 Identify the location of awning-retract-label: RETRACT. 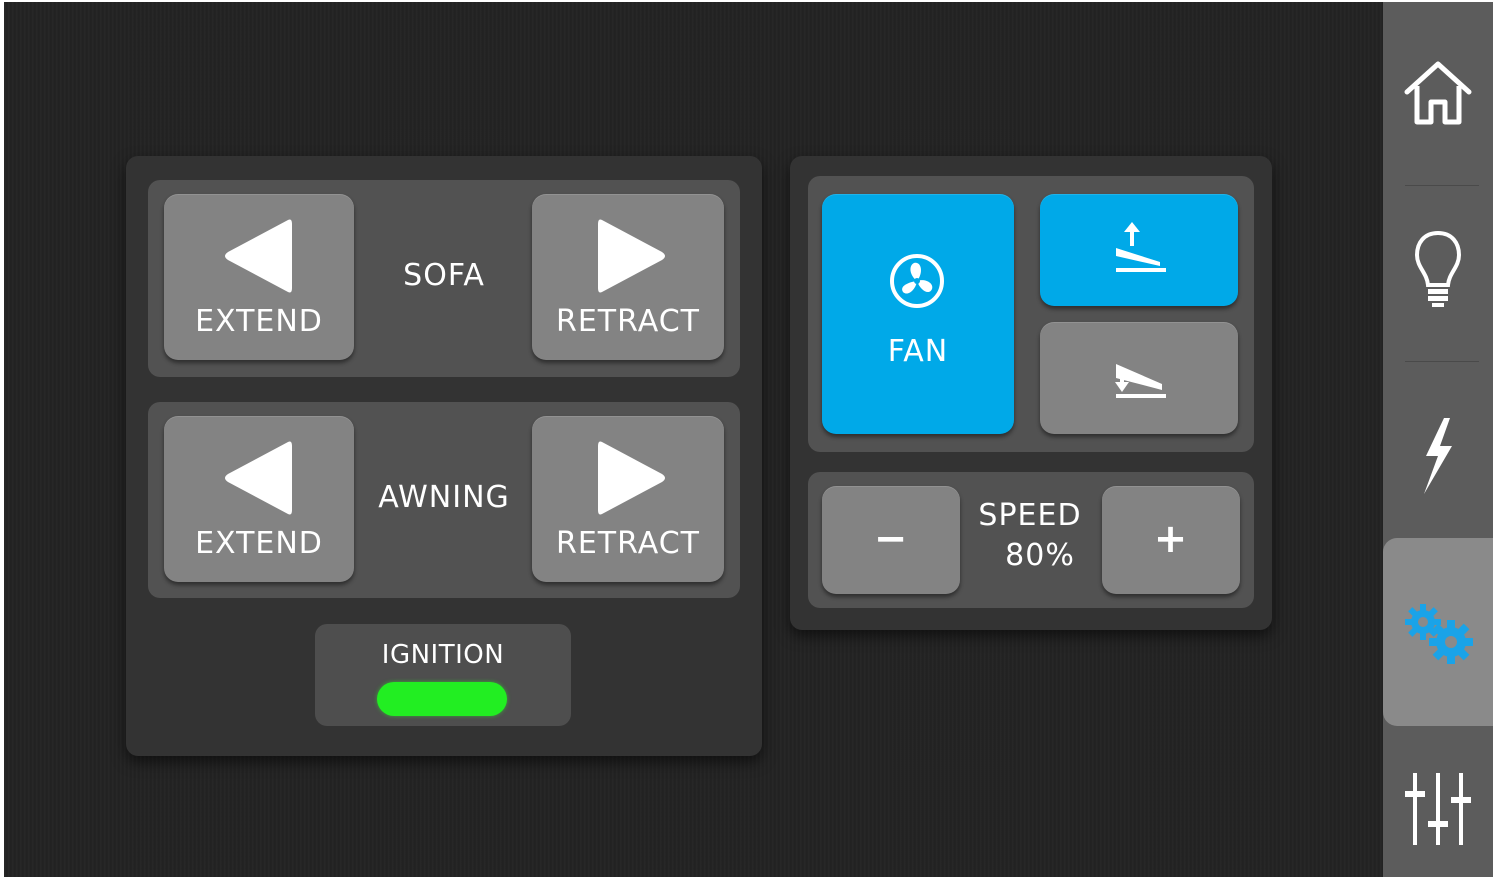
(628, 543).